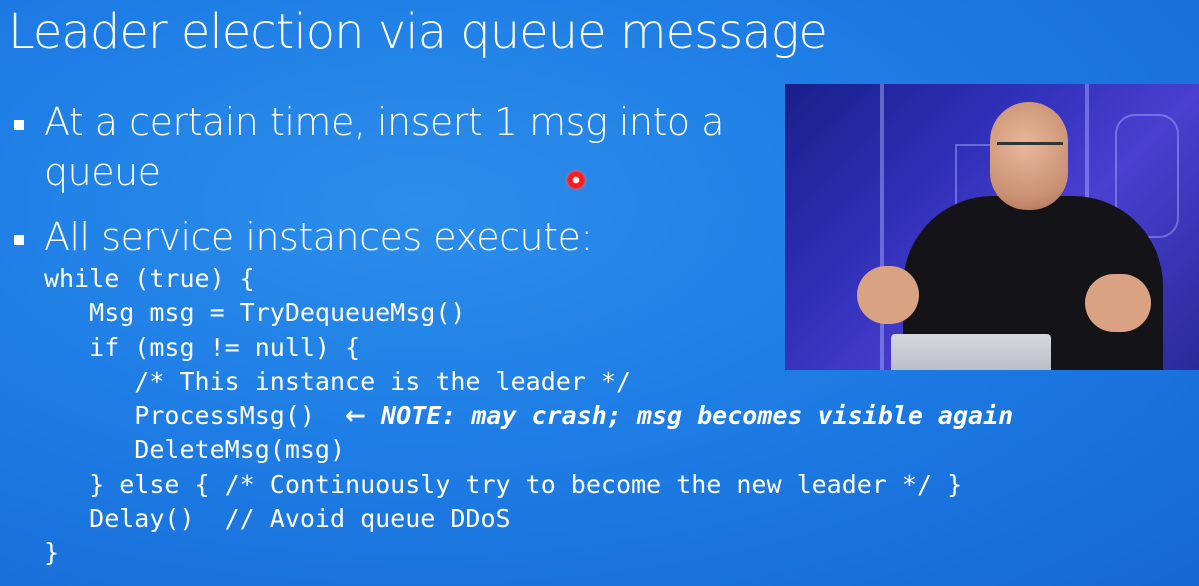 The image size is (1199, 586). Describe the element at coordinates (195, 450) in the screenshot. I see `code-line: DeleteMsg(msg)` at that location.